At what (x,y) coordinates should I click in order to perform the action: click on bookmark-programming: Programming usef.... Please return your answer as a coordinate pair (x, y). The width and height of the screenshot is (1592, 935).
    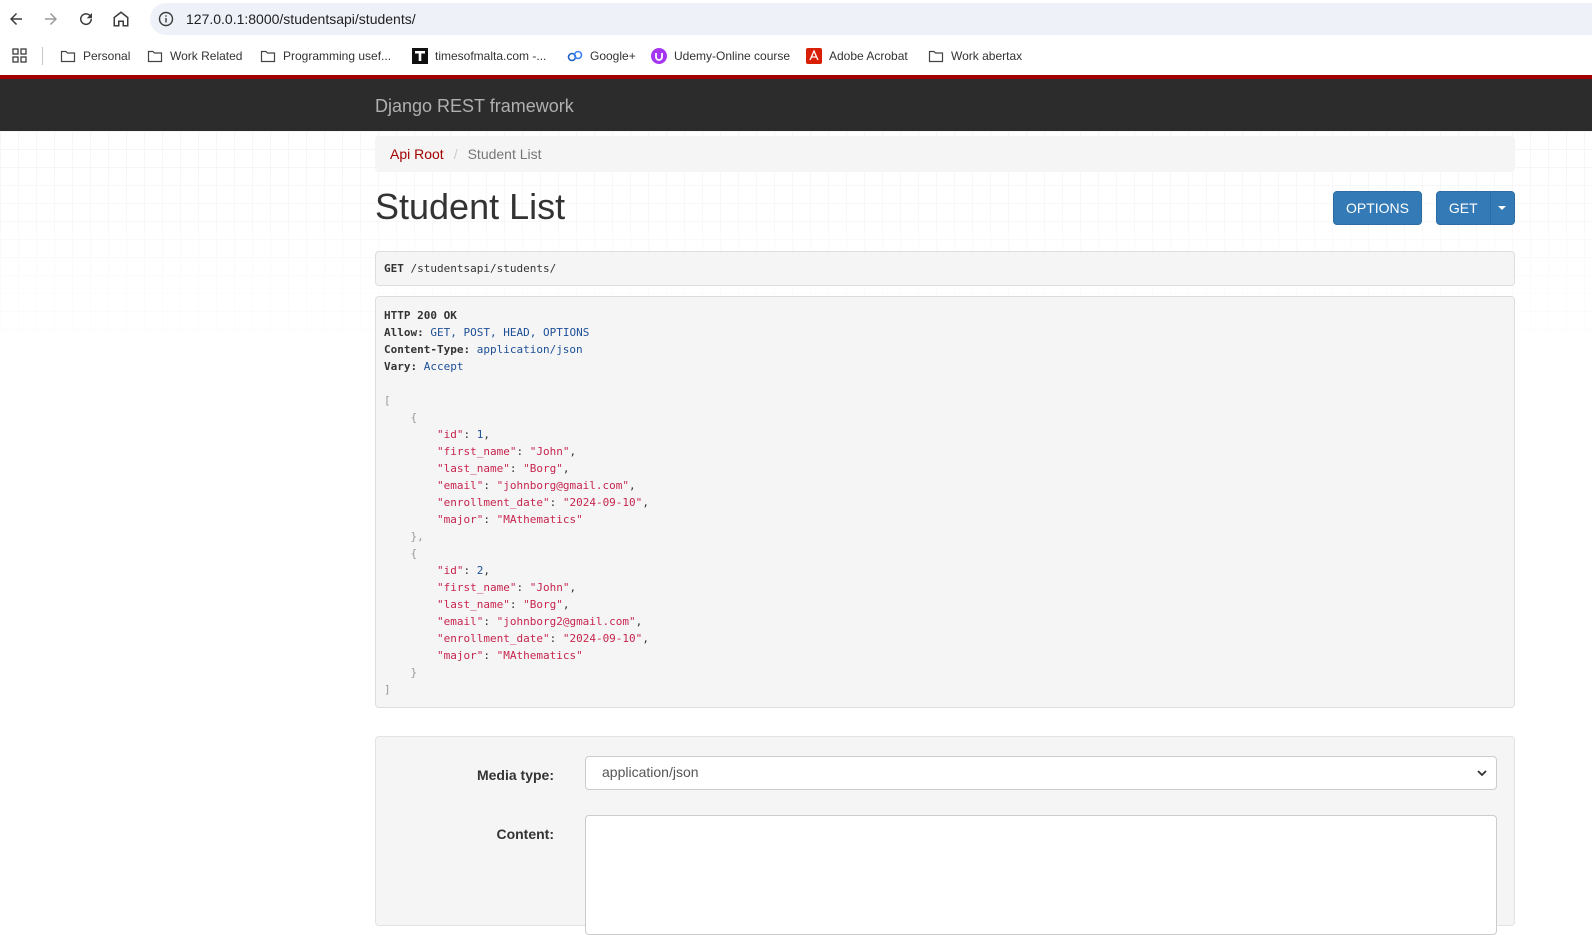
    Looking at the image, I should click on (325, 56).